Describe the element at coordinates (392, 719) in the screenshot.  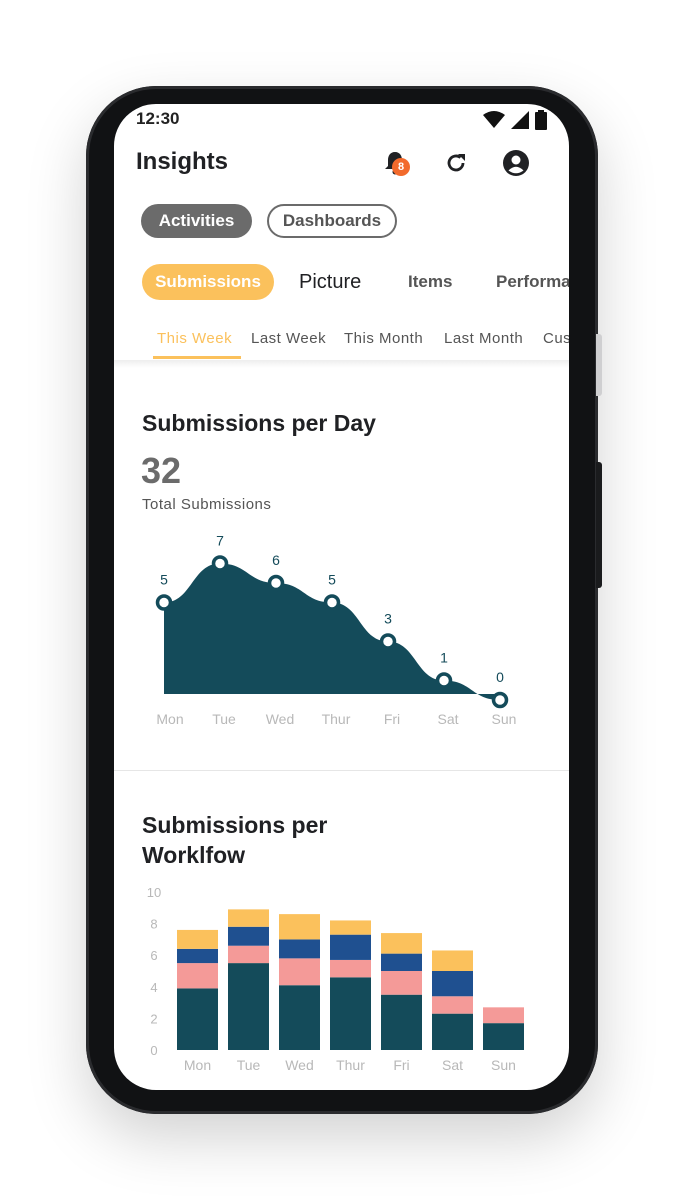
I see `area-x-tick-label: Fri` at that location.